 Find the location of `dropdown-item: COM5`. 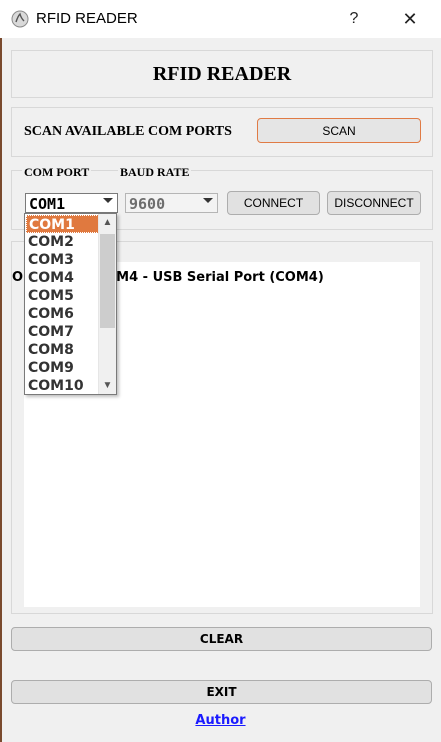

dropdown-item: COM5 is located at coordinates (62, 296).